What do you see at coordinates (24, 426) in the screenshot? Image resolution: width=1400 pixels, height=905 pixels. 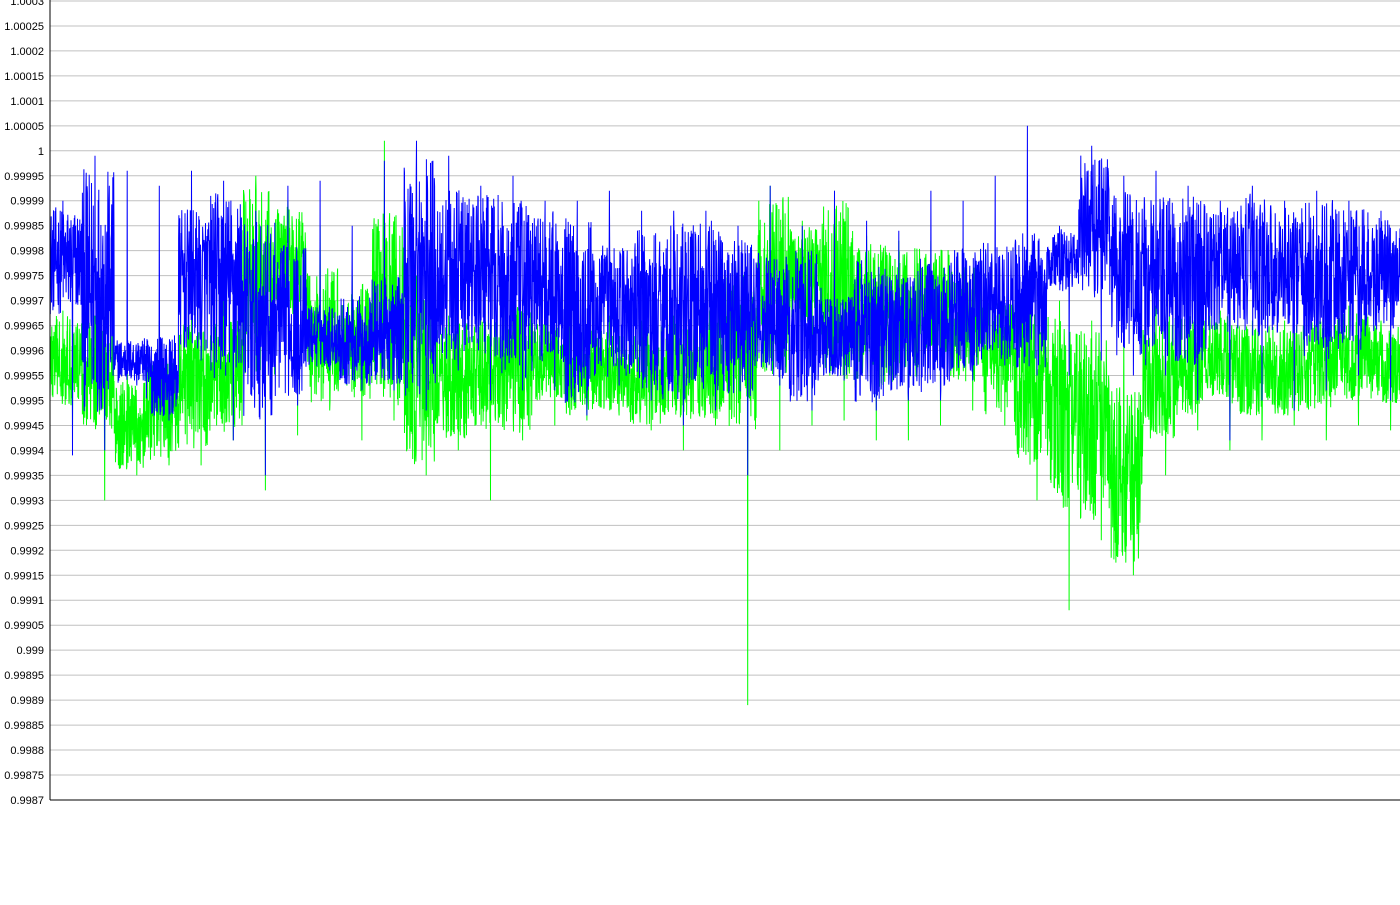 I see `y-tick-label: 0.99945` at bounding box center [24, 426].